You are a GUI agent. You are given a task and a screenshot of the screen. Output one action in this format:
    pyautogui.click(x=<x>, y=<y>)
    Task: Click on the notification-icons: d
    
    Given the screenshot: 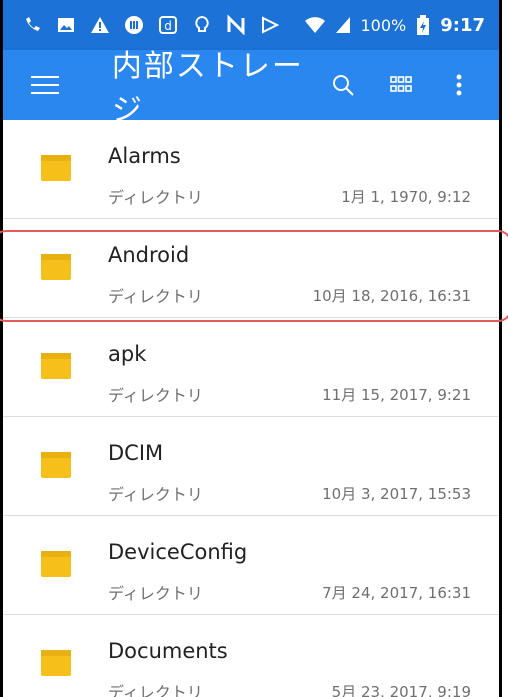 What is the action you would take?
    pyautogui.click(x=142, y=25)
    